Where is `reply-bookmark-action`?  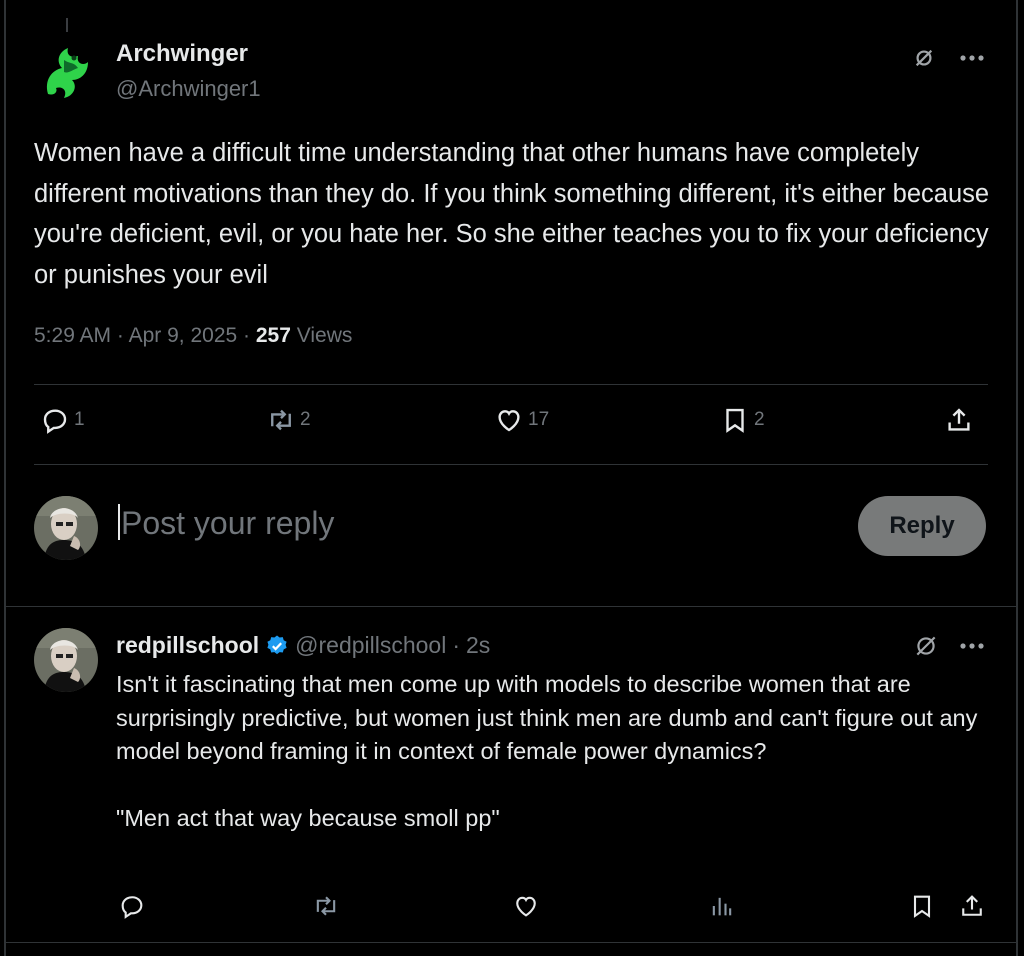 reply-bookmark-action is located at coordinates (922, 908).